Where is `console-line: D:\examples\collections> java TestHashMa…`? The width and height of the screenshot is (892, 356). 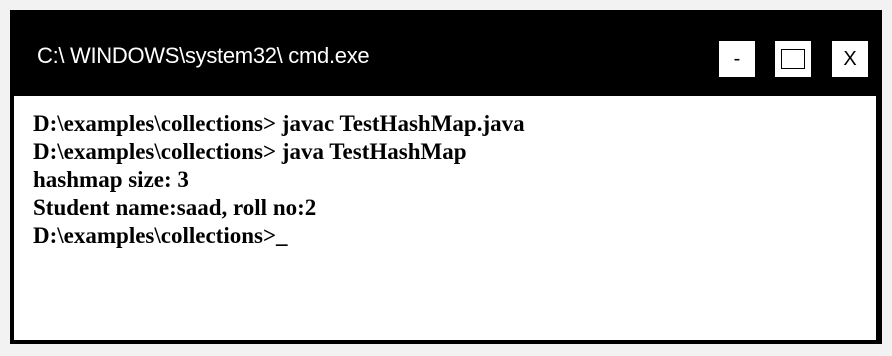 console-line: D:\examples\collections> java TestHashMa… is located at coordinates (250, 151).